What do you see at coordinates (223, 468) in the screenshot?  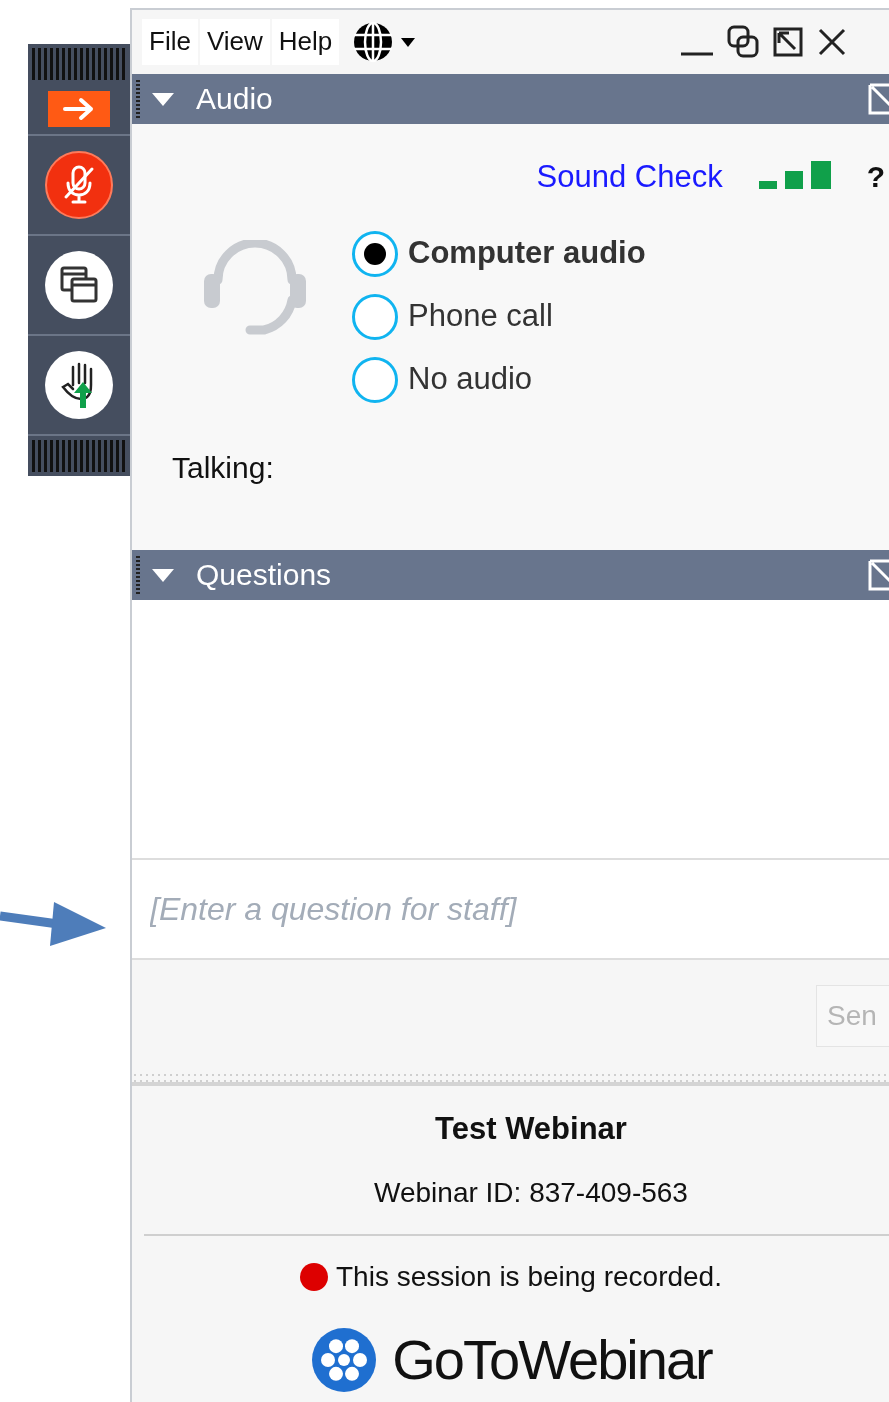 I see `talking-label: Talking:` at bounding box center [223, 468].